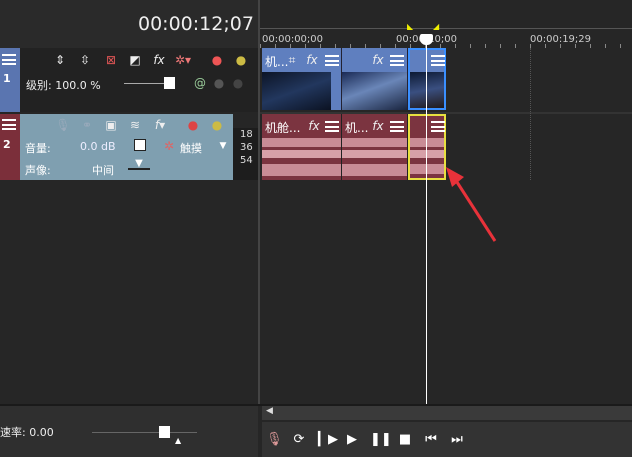 Image resolution: width=632 pixels, height=457 pixels. I want to click on loop-region-end: ◢, so click(436, 26).